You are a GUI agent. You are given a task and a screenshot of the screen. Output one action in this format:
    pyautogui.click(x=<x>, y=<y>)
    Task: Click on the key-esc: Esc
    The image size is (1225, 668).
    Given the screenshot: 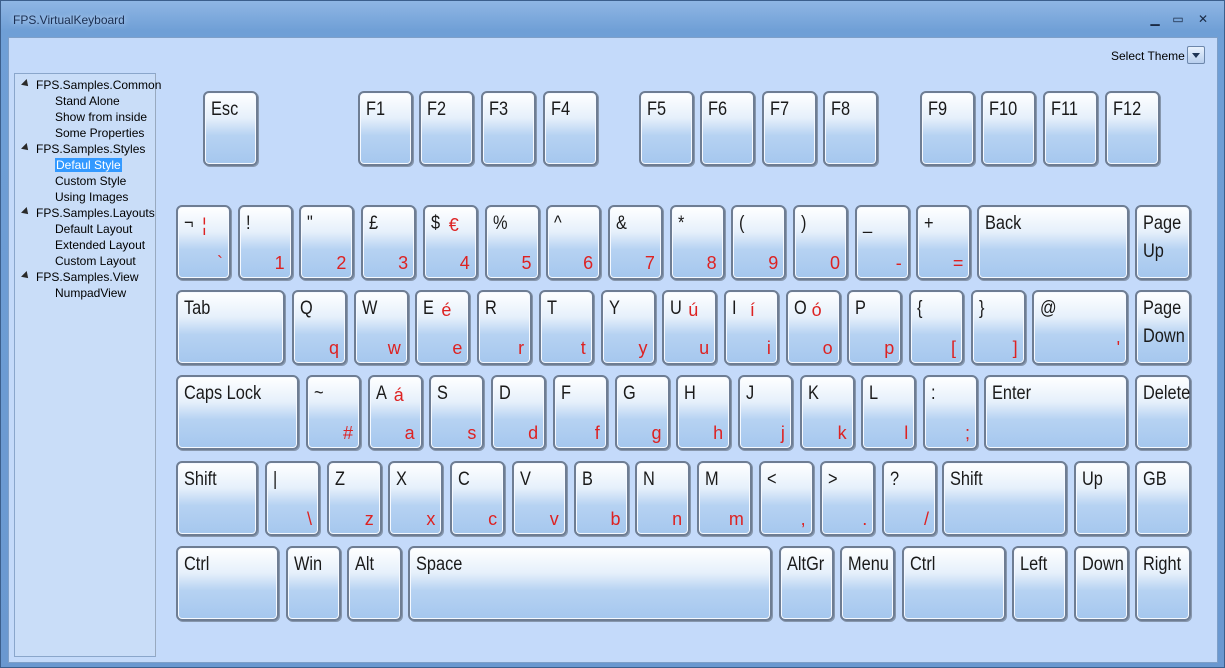 What is the action you would take?
    pyautogui.click(x=230, y=128)
    